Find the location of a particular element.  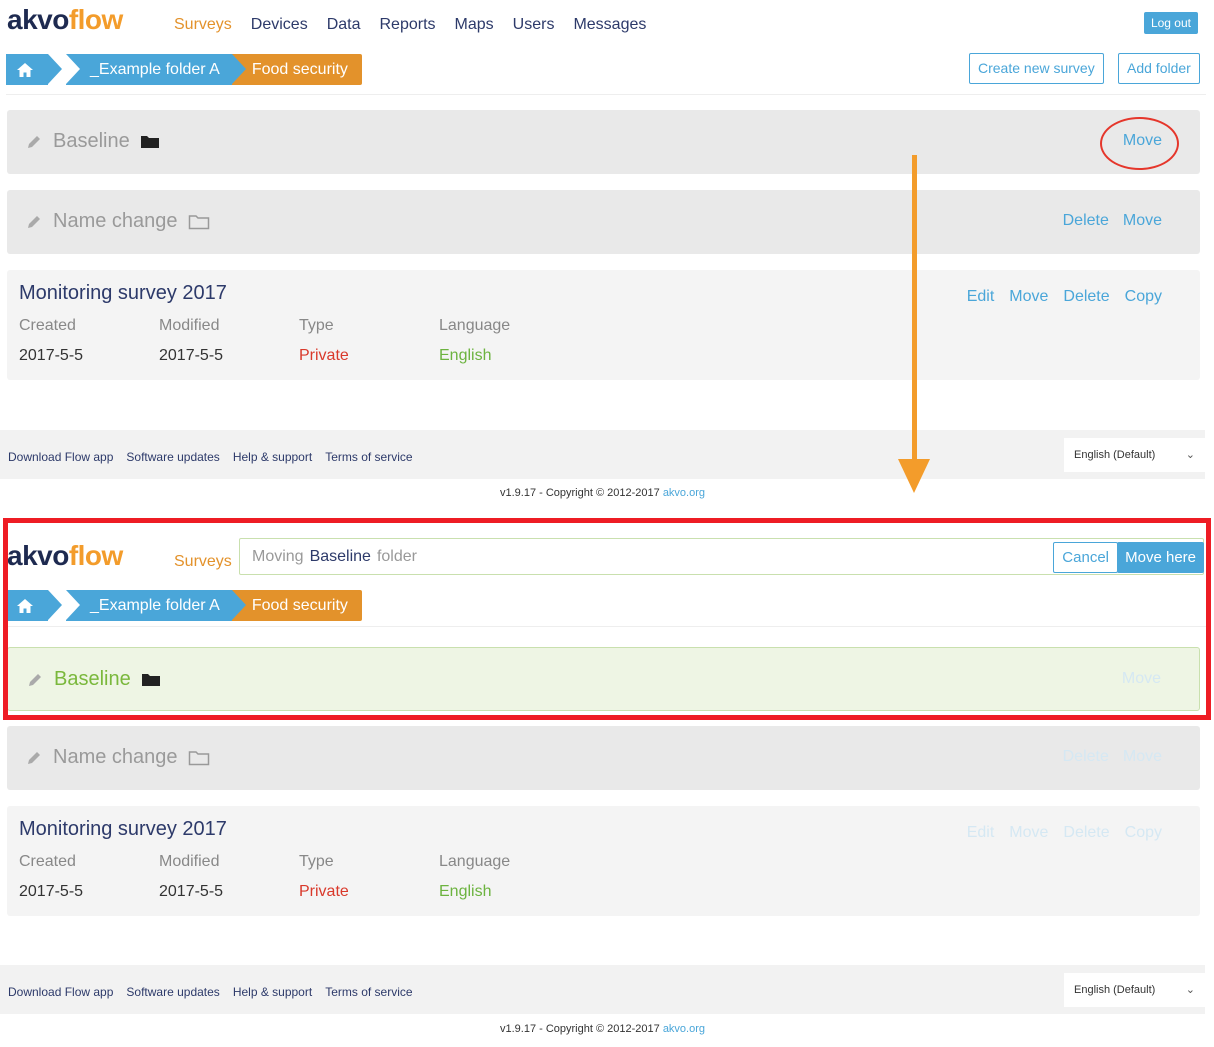

highlight-circle is located at coordinates (1139, 143).